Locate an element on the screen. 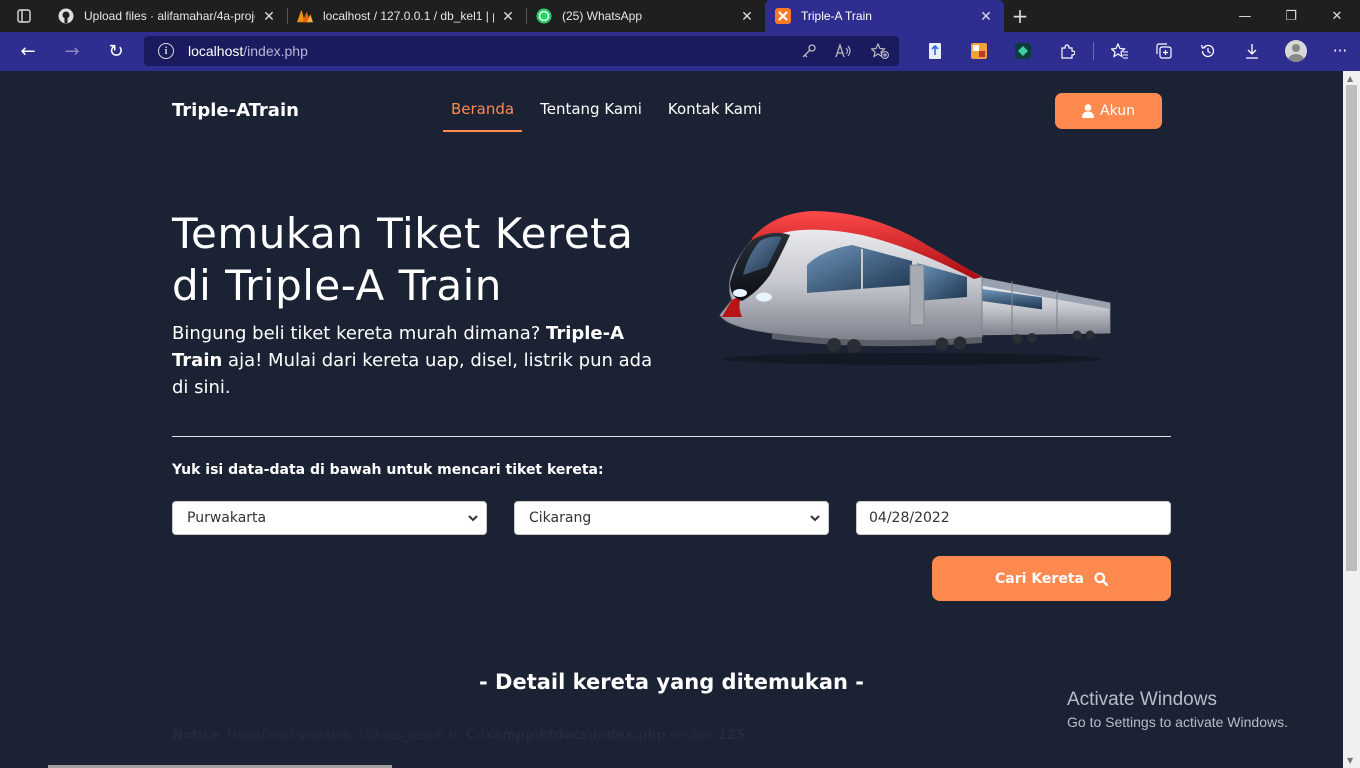 The image size is (1360, 768). tab-title: Upload files · alifamahar/4a-proje is located at coordinates (169, 16).